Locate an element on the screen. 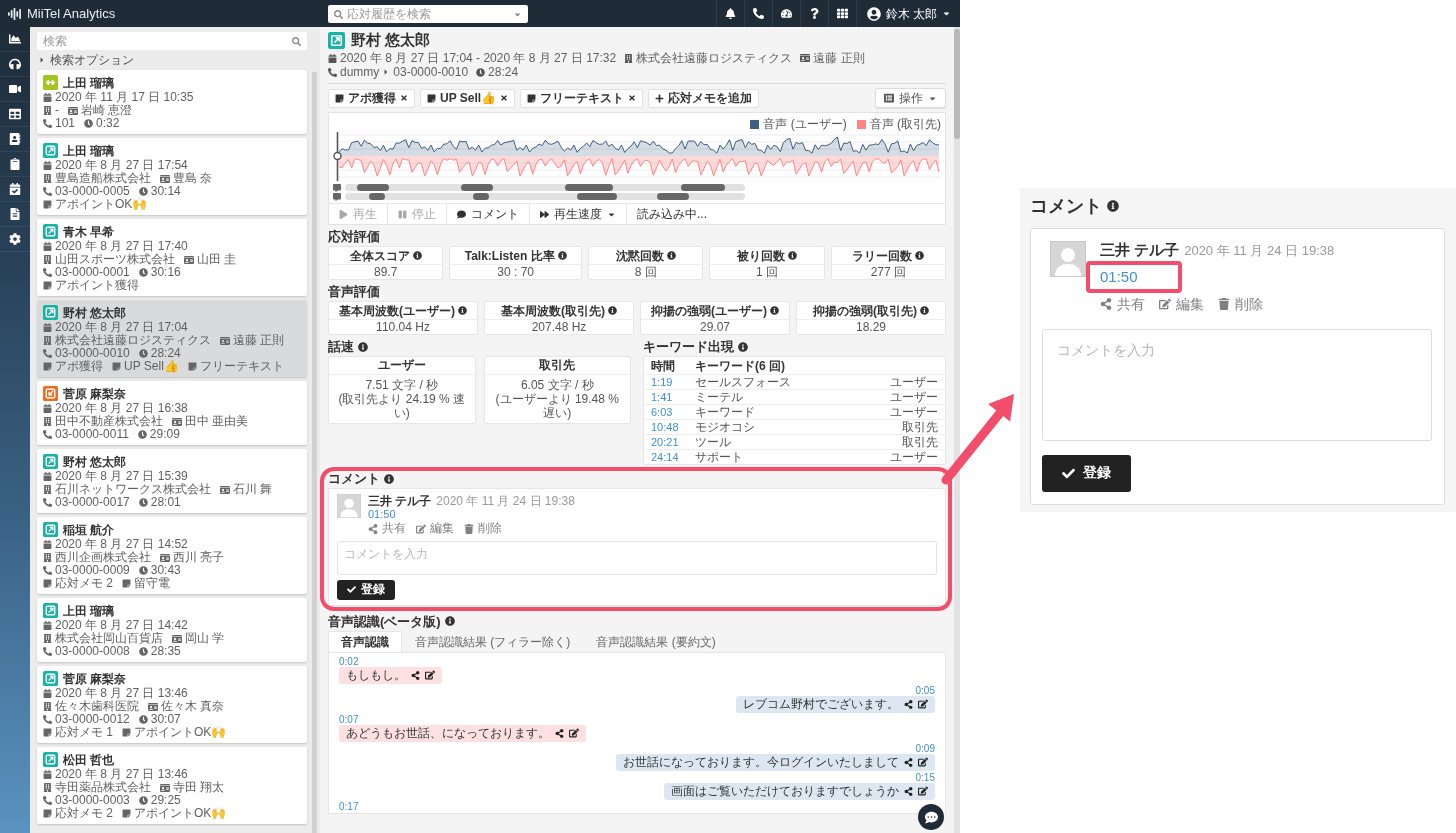 The image size is (1456, 833). time-link: 24:14 is located at coordinates (673, 457).